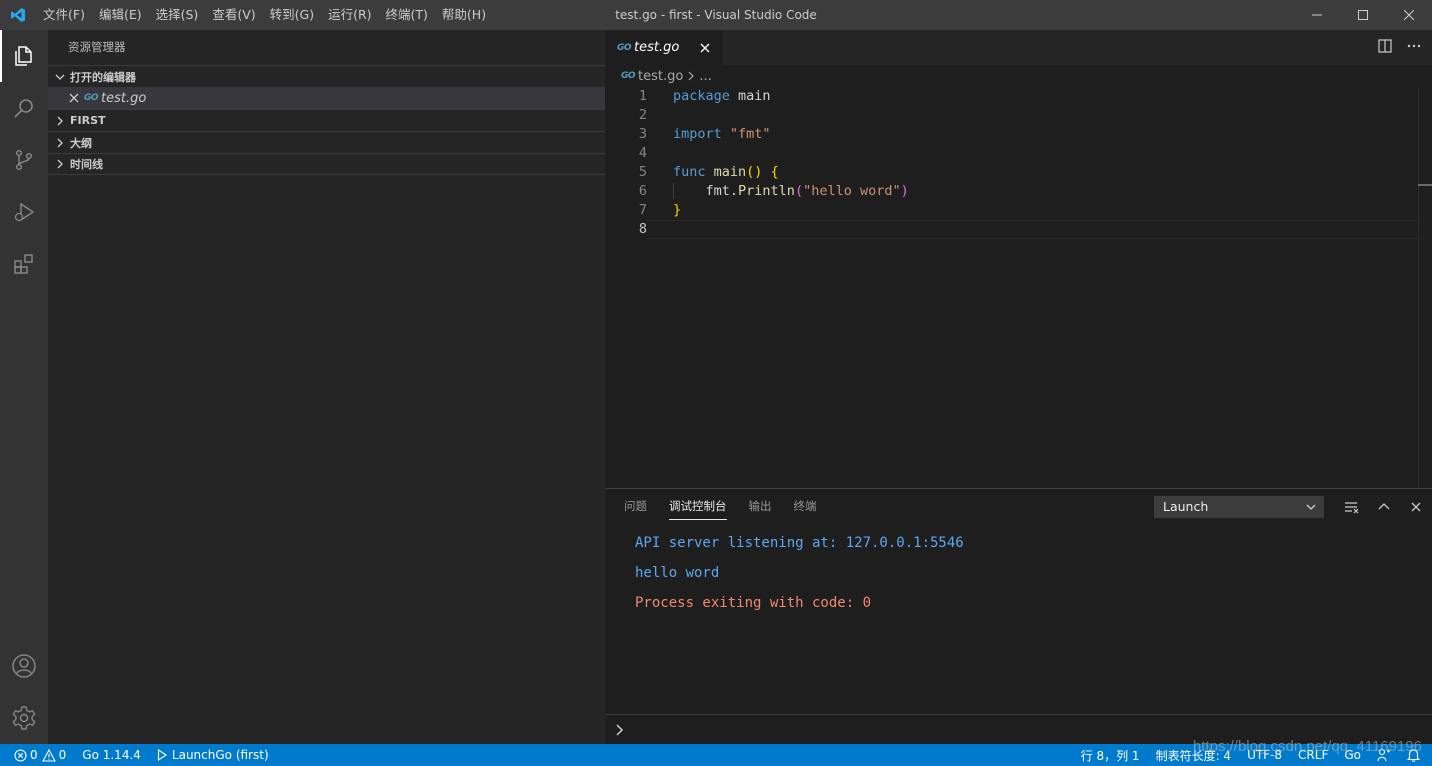  What do you see at coordinates (1415, 755) in the screenshot?
I see `notifications-button` at bounding box center [1415, 755].